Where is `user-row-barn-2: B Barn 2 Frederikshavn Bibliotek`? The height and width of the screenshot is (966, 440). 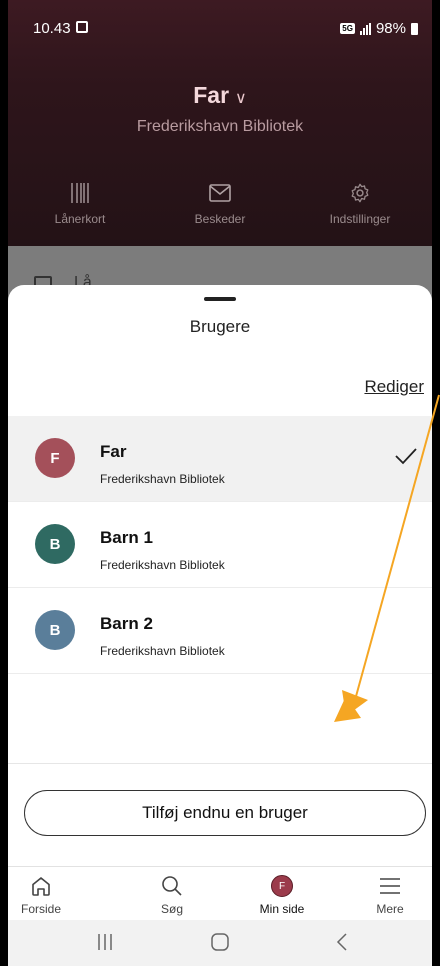
user-row-barn-2: B Barn 2 Frederikshavn Bibliotek is located at coordinates (220, 631).